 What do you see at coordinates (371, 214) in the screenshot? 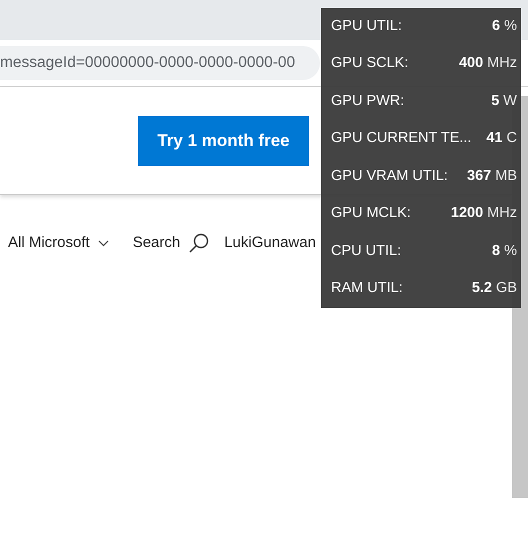
I see `stat-label: GPU MCLK:` at bounding box center [371, 214].